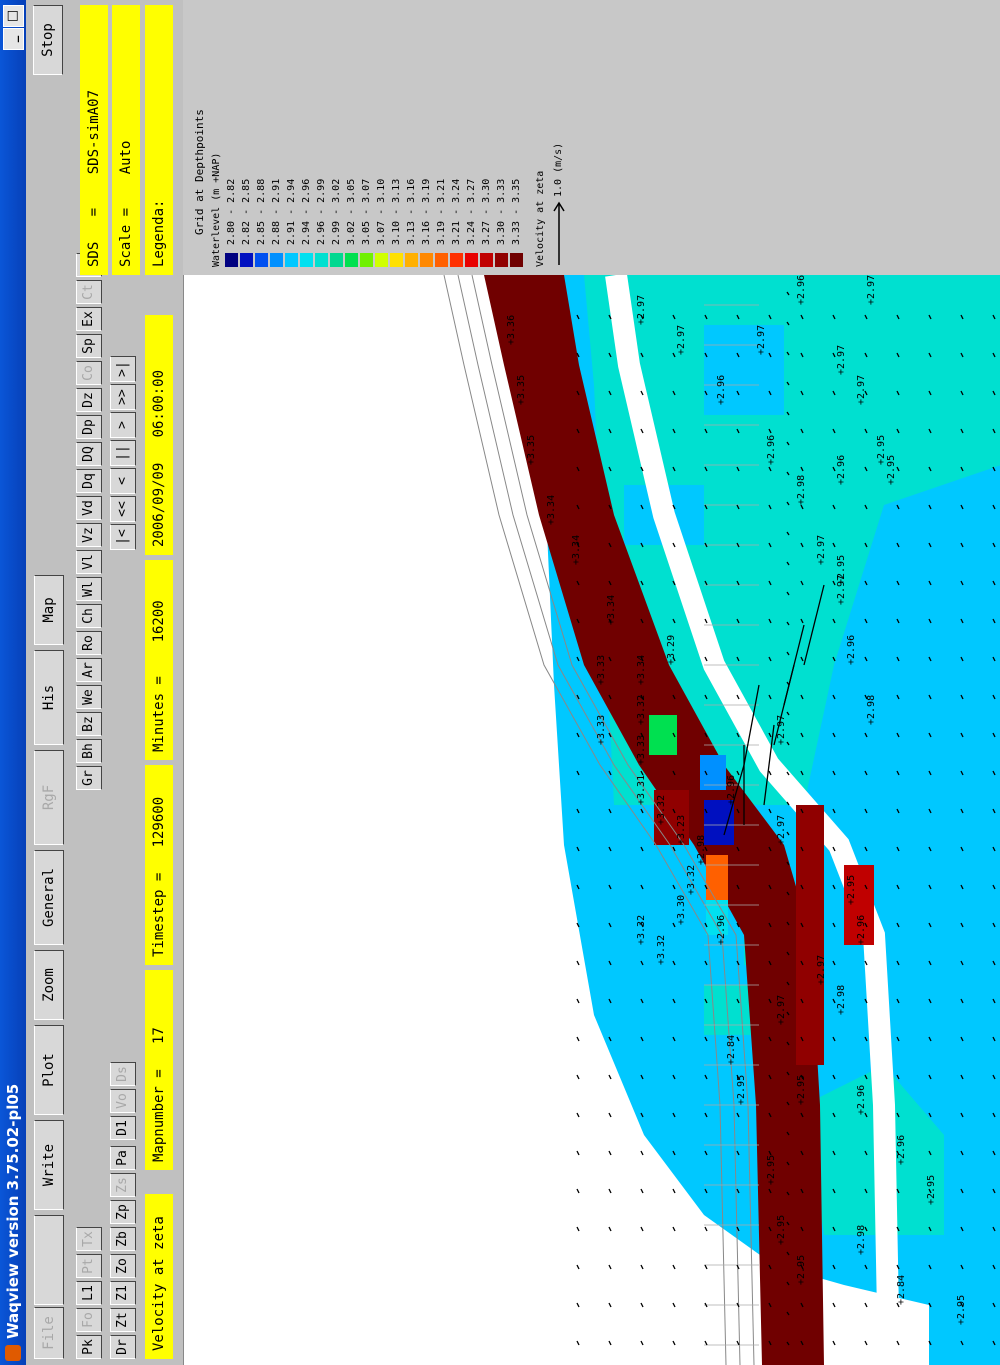 Image resolution: width=1000 pixels, height=1365 pixels. What do you see at coordinates (48, 40) in the screenshot?
I see `stop-button: Stop` at bounding box center [48, 40].